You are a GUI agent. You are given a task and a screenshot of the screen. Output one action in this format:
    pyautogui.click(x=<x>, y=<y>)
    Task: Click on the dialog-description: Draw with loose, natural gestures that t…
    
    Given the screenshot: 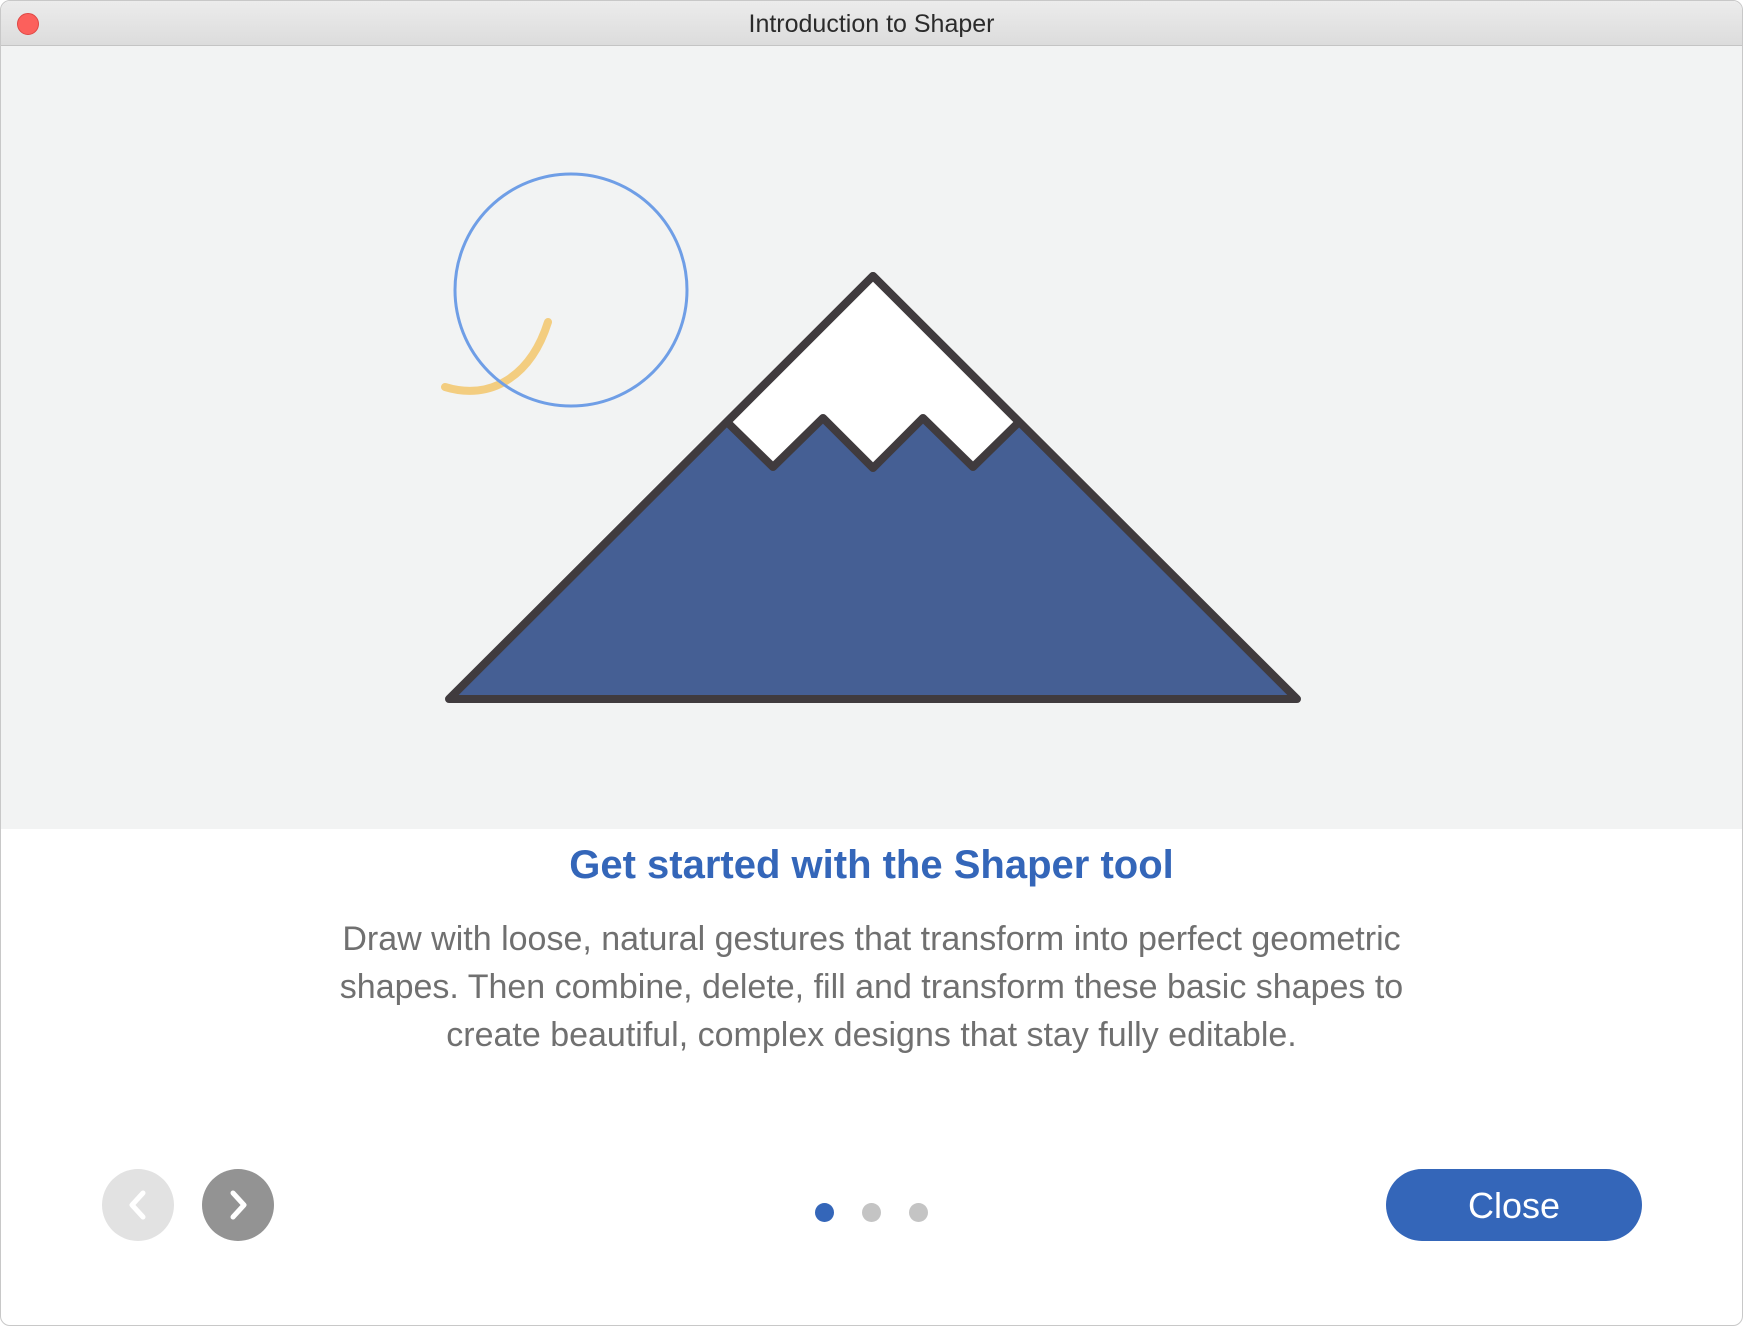 What is the action you would take?
    pyautogui.click(x=871, y=987)
    